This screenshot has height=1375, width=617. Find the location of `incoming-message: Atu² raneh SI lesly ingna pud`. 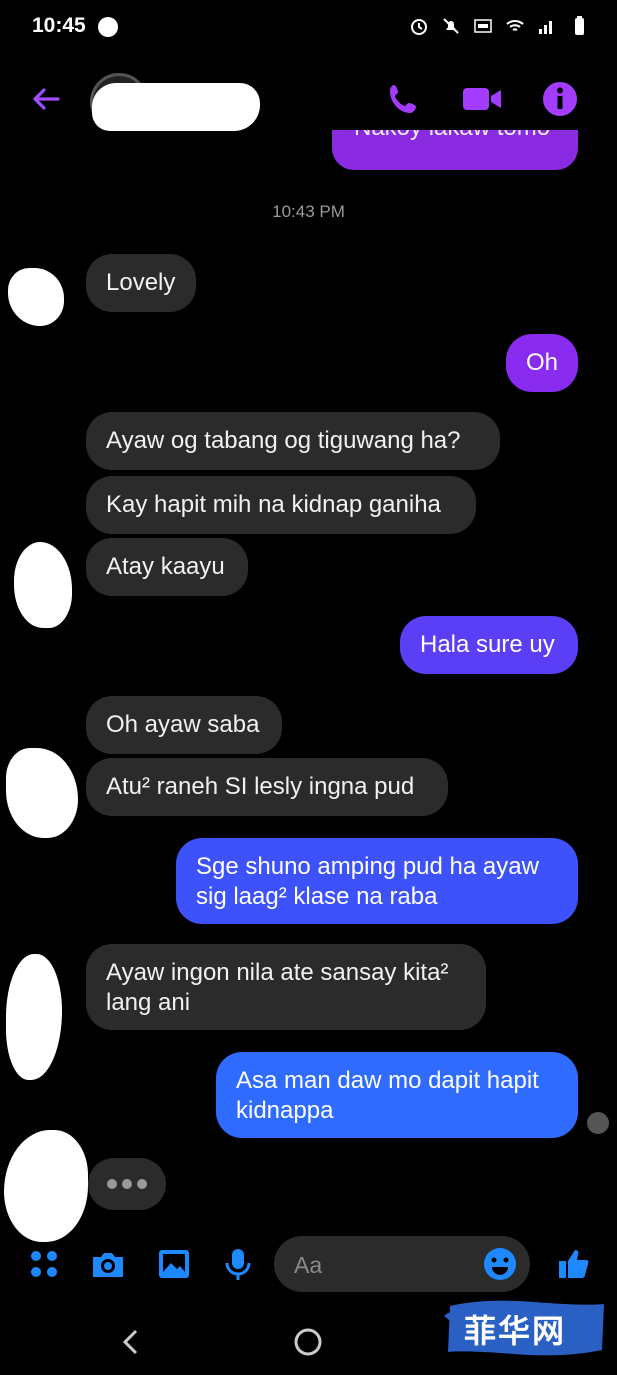

incoming-message: Atu² raneh SI lesly ingna pud is located at coordinates (267, 787).